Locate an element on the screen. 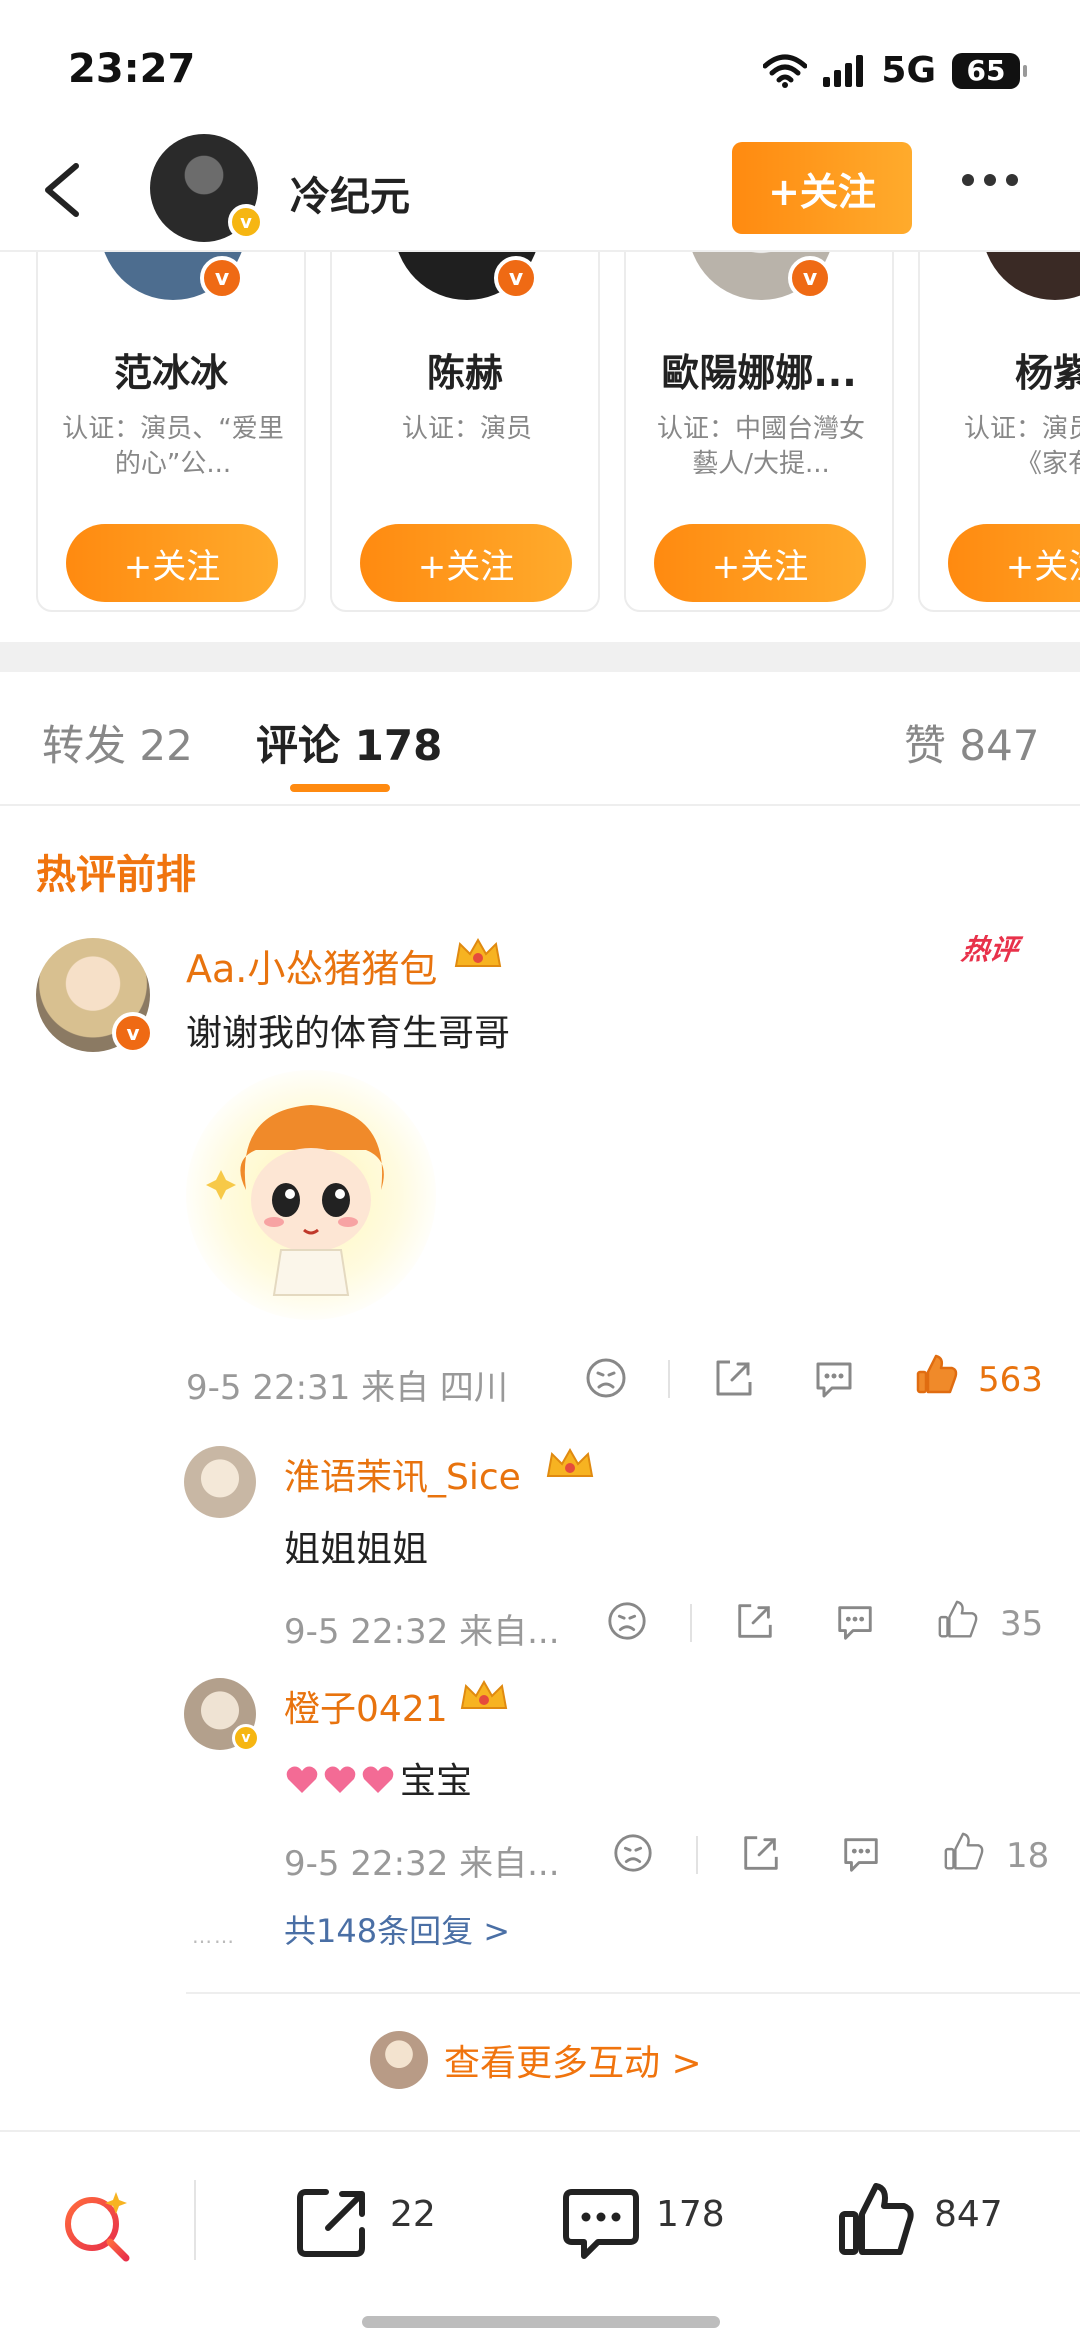 The image size is (1080, 2344). view-all-replies-link: 共148条回复 > is located at coordinates (397, 1929).